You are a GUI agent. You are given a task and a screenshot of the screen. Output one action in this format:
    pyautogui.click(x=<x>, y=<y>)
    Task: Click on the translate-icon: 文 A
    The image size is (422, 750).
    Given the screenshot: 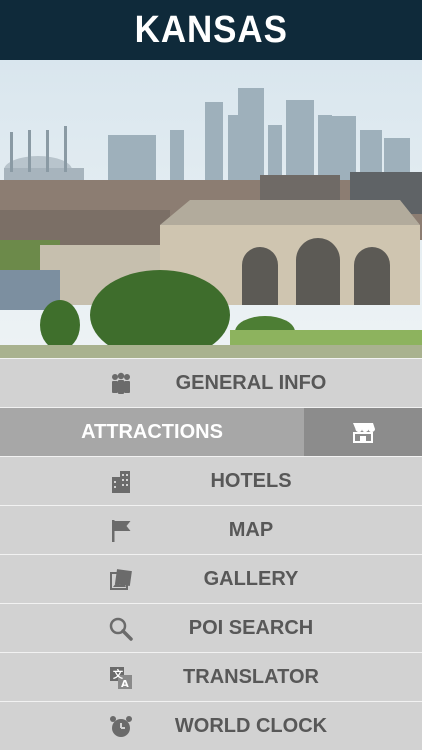 What is the action you would take?
    pyautogui.click(x=121, y=678)
    